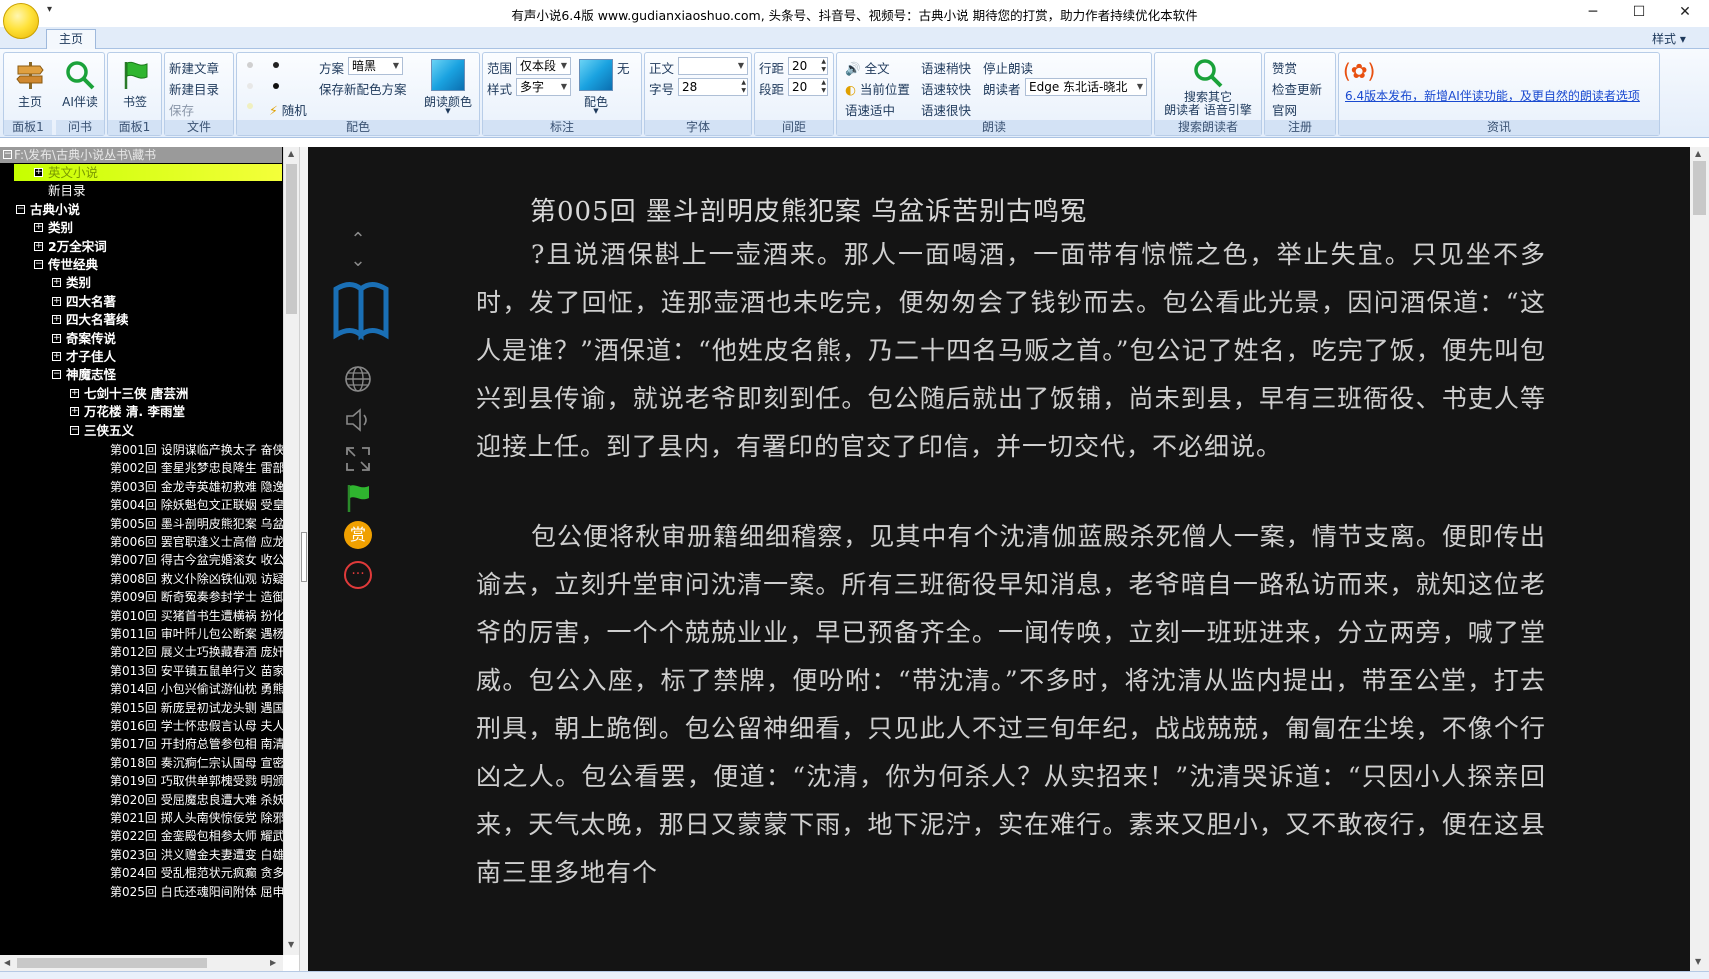  Describe the element at coordinates (21, 21) in the screenshot. I see `app-logo-icon` at that location.